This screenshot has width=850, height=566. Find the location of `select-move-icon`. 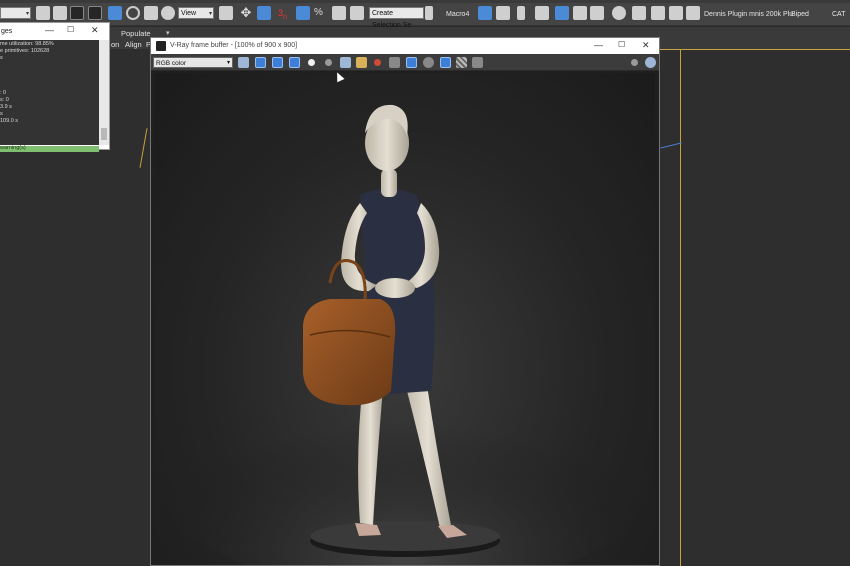

select-move-icon is located at coordinates (115, 13).